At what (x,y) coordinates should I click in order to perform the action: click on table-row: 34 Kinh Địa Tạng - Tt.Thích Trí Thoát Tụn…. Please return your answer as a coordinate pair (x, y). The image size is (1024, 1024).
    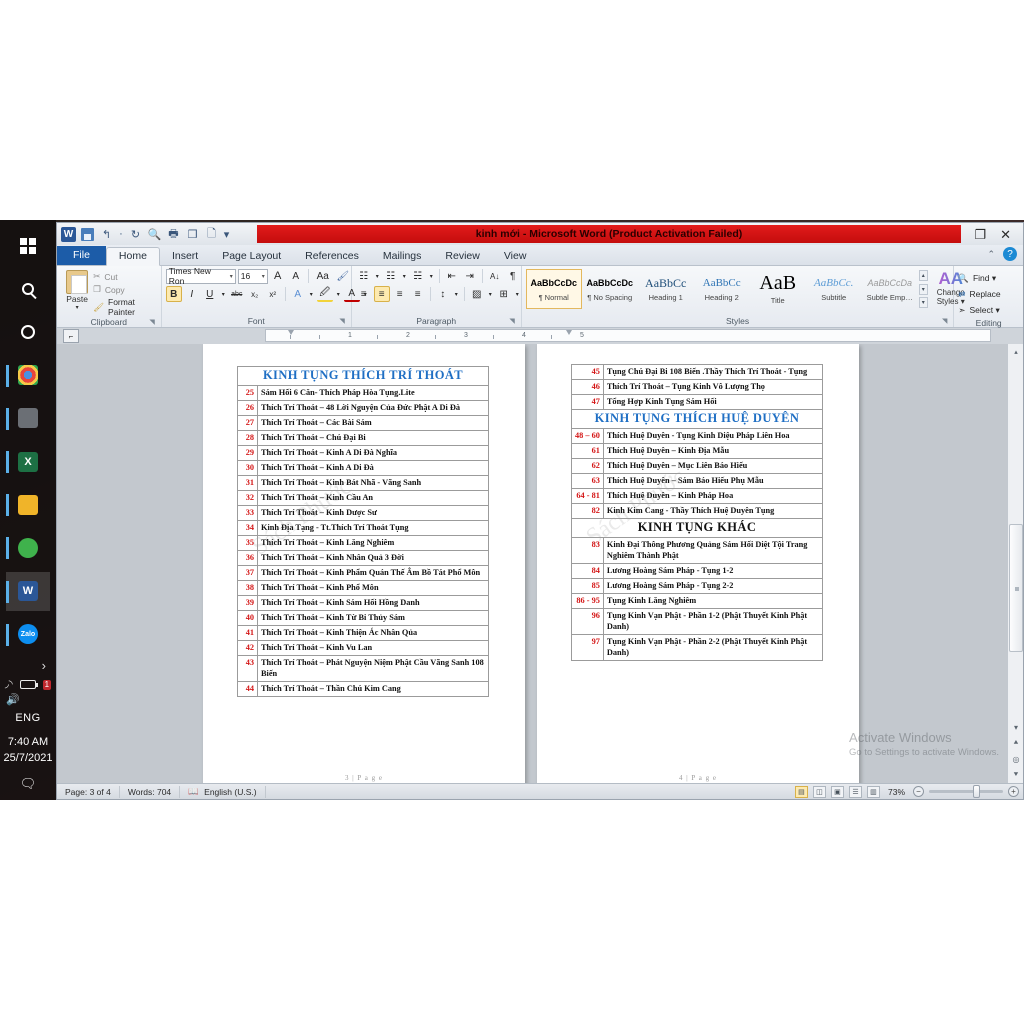
    Looking at the image, I should click on (363, 528).